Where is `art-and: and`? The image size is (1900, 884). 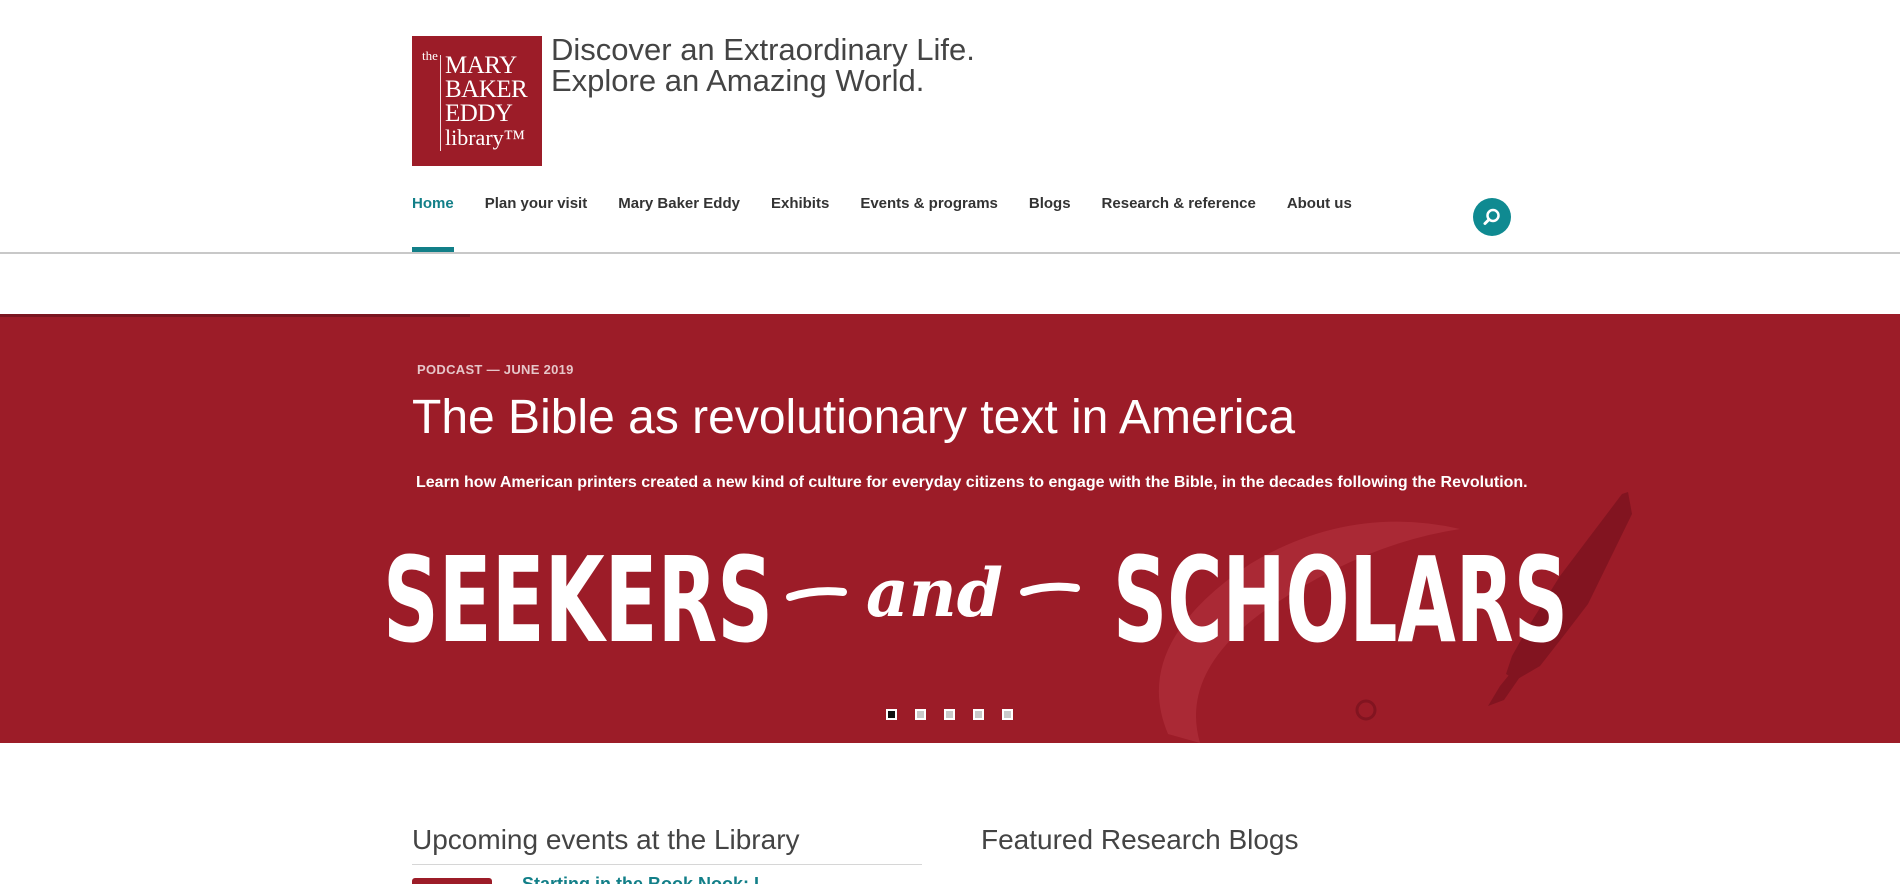 art-and: and is located at coordinates (934, 593).